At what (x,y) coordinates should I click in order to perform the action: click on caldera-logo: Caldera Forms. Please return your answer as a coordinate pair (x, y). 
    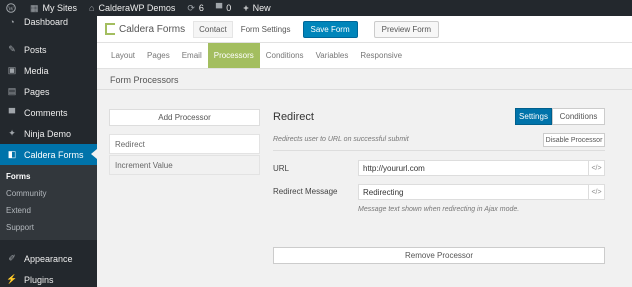
    Looking at the image, I should click on (145, 29).